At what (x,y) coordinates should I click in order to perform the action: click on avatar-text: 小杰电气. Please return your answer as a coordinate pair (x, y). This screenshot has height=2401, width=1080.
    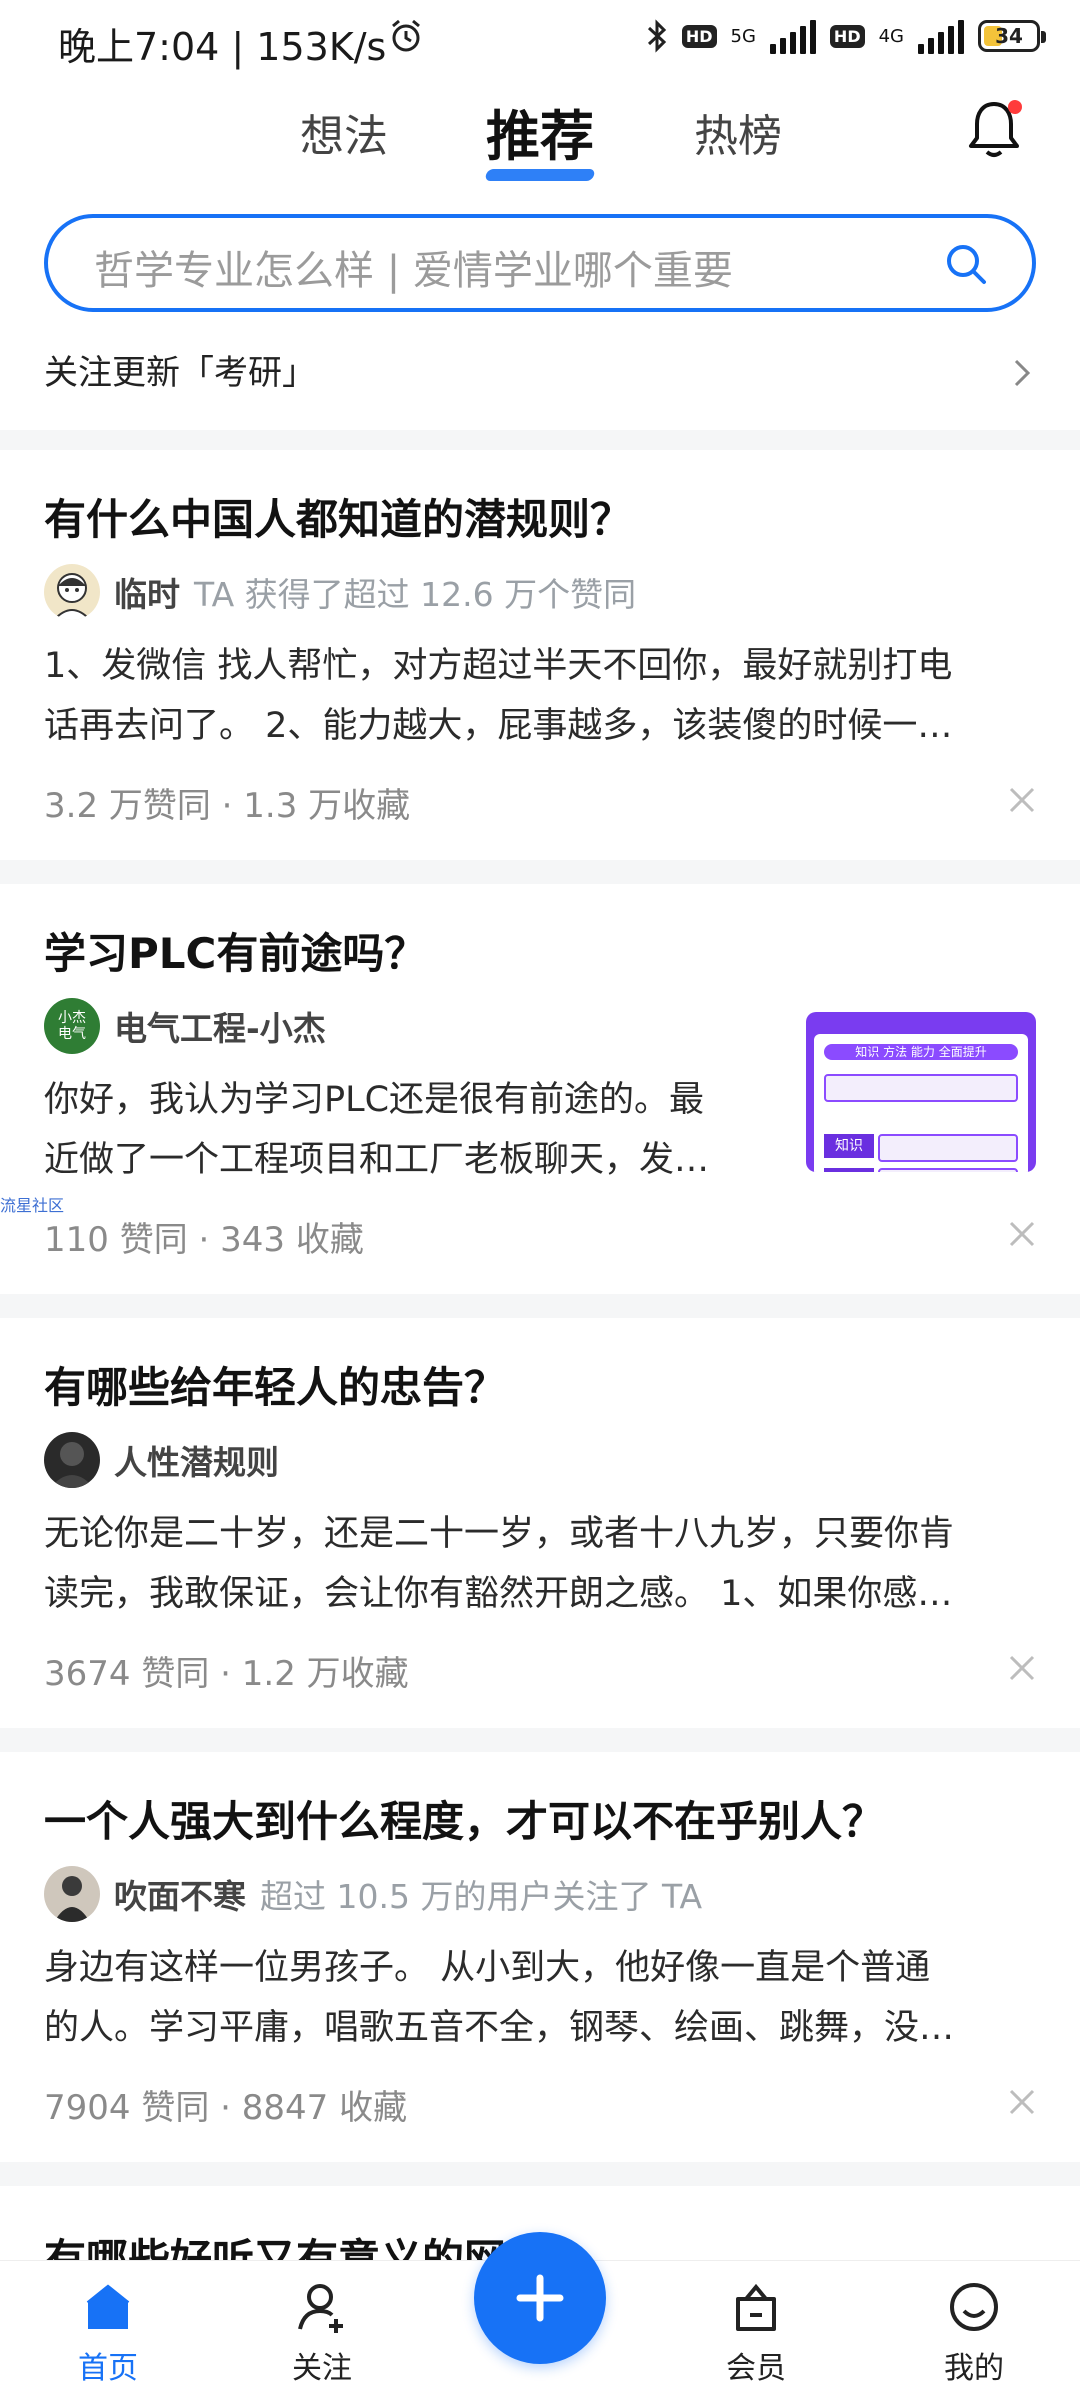
    Looking at the image, I should click on (72, 1026).